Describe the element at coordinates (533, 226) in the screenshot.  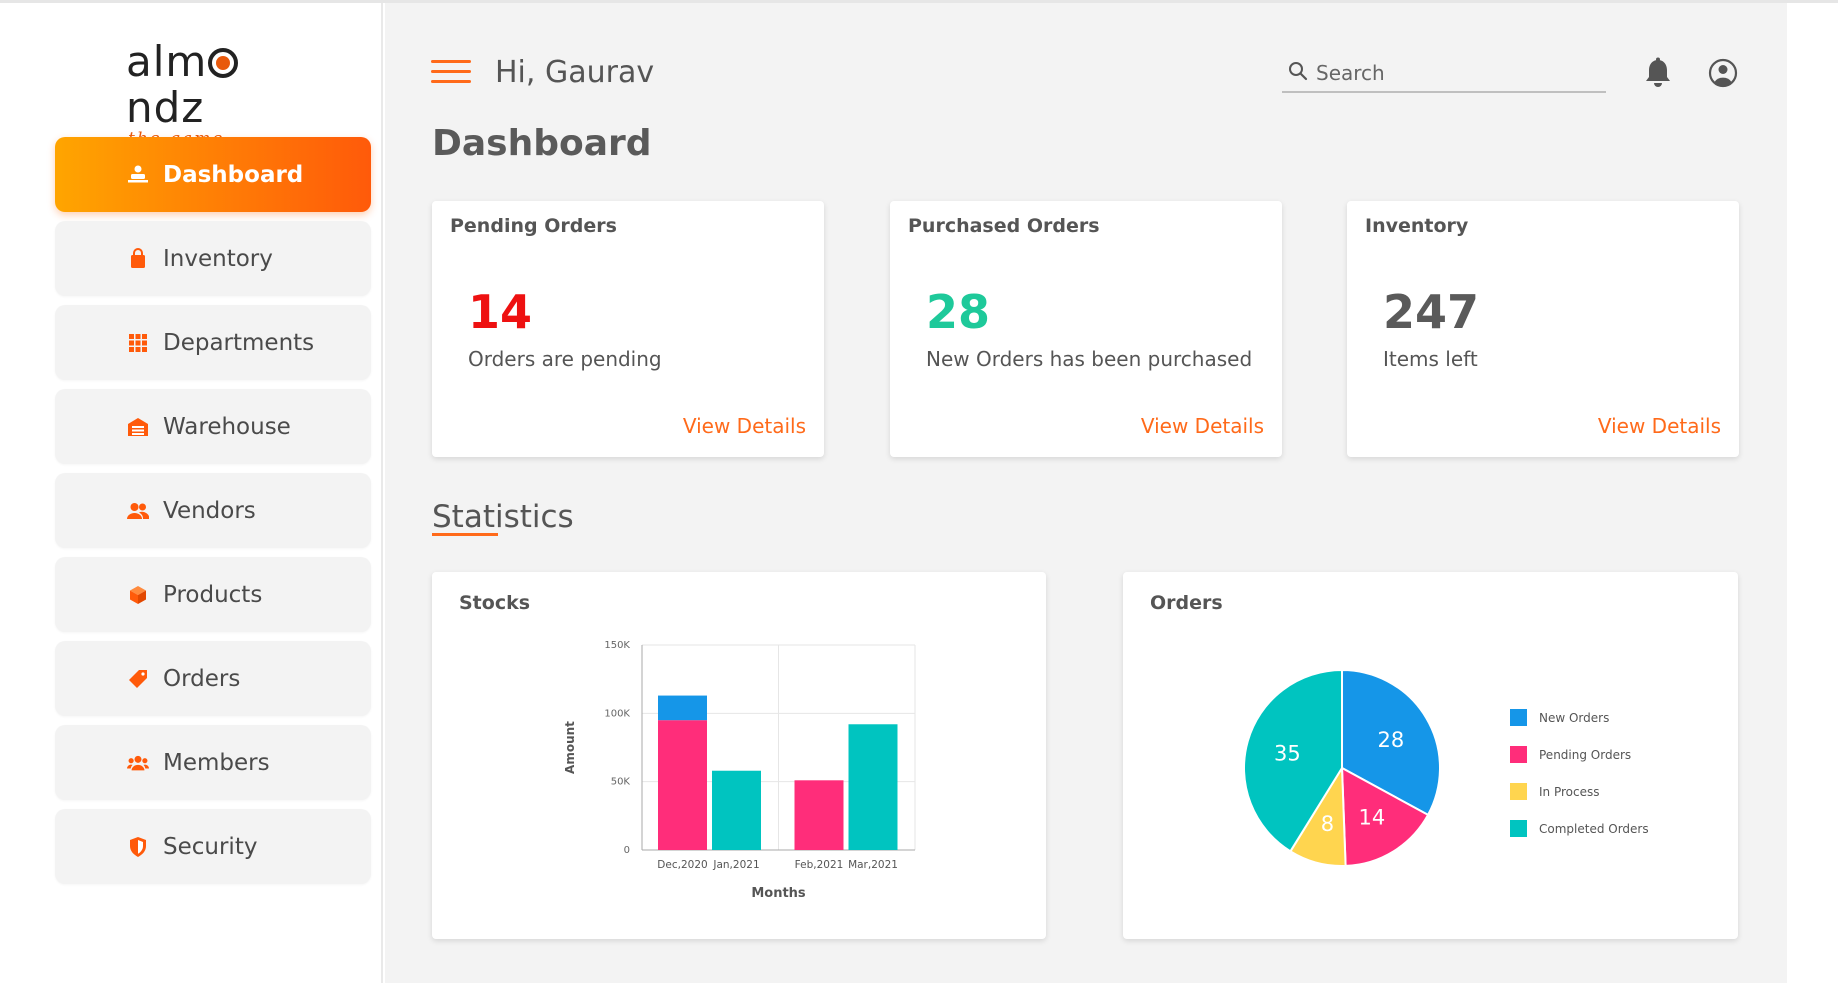
I see `card-title: Pending Orders` at that location.